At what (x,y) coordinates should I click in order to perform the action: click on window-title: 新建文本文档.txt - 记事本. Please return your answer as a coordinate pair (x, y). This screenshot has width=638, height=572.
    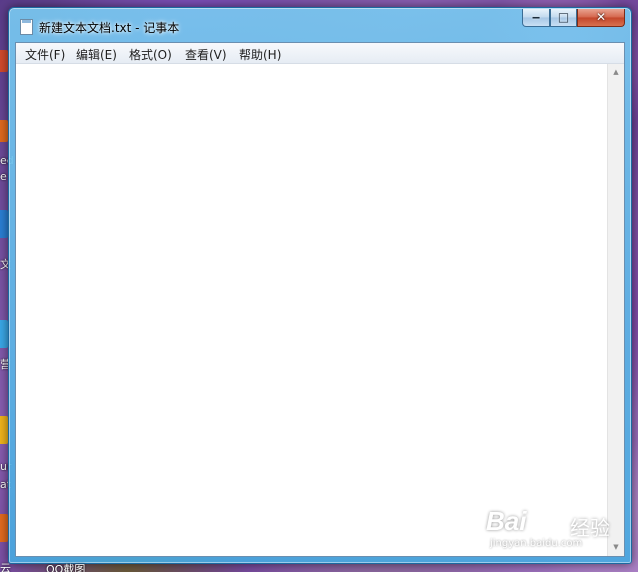
    Looking at the image, I should click on (109, 28).